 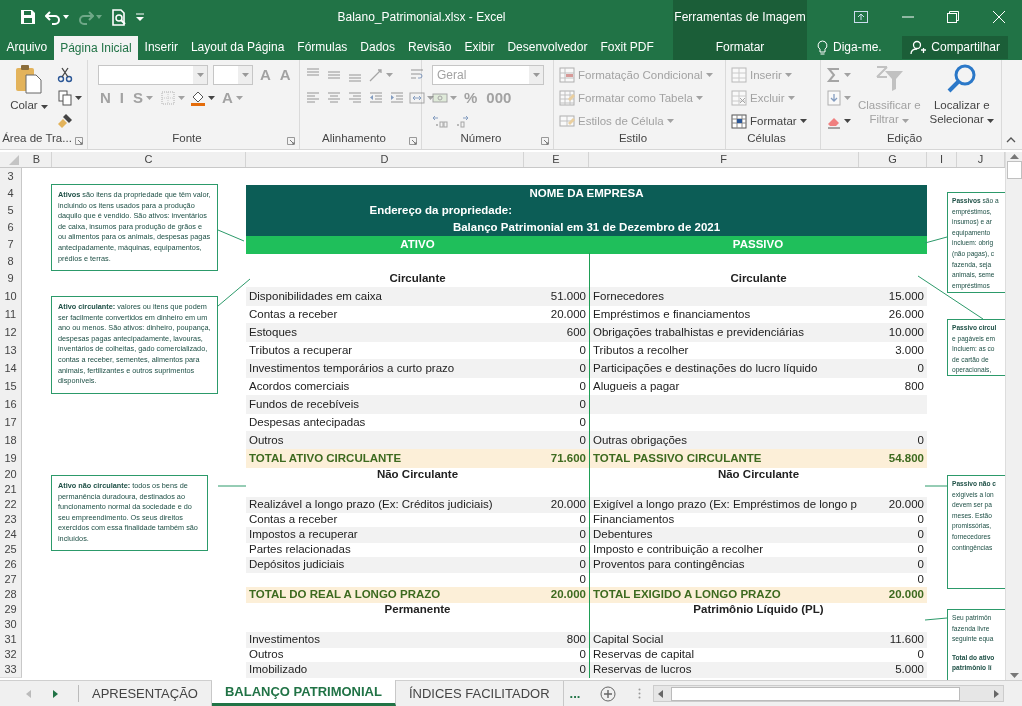 I want to click on row-number: 26, so click(x=11, y=565).